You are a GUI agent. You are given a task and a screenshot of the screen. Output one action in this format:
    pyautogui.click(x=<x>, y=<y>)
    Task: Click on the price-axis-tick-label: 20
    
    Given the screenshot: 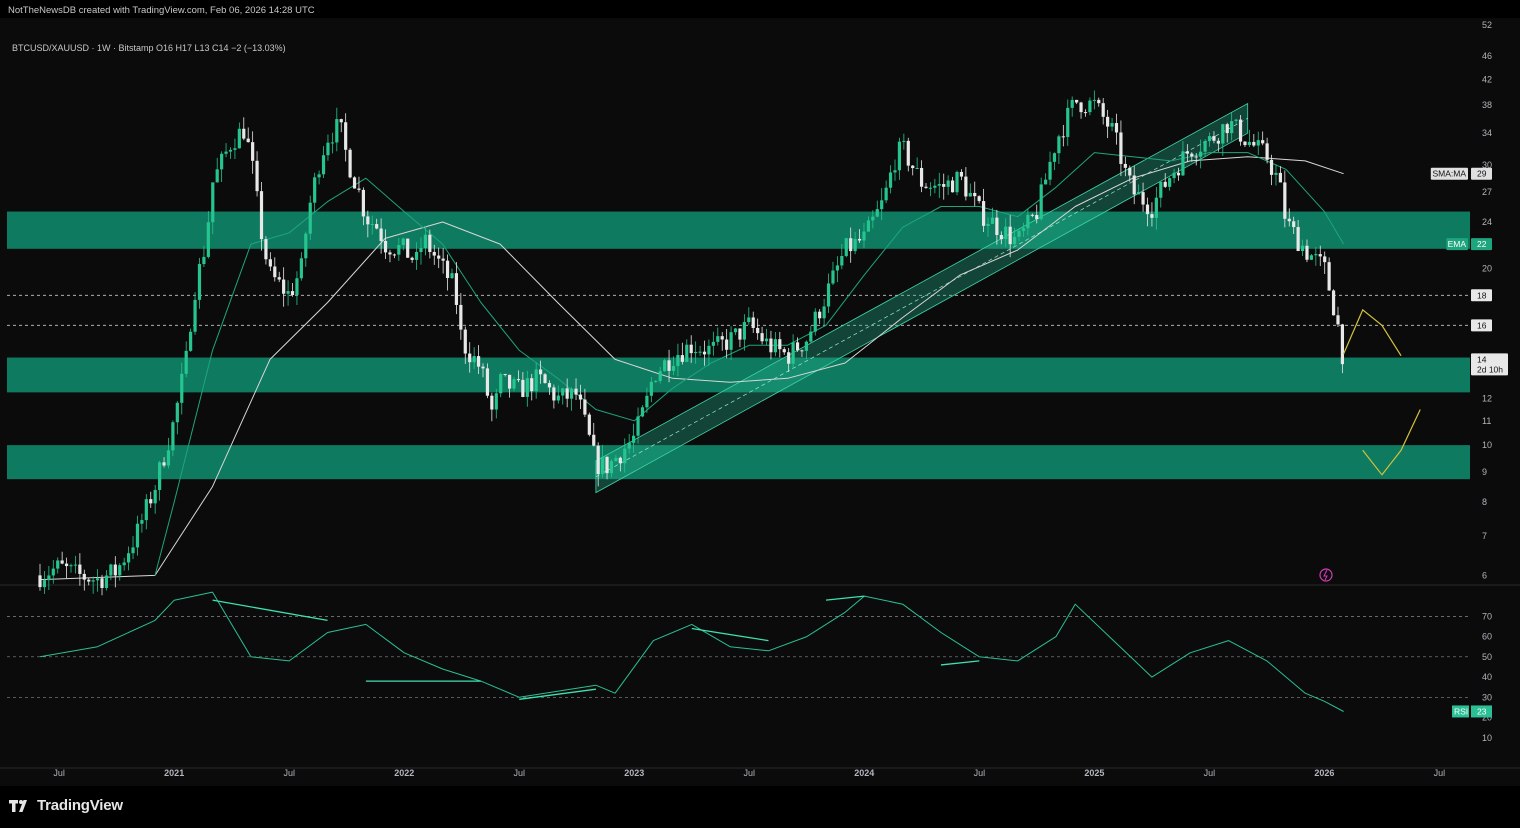 What is the action you would take?
    pyautogui.click(x=1487, y=268)
    